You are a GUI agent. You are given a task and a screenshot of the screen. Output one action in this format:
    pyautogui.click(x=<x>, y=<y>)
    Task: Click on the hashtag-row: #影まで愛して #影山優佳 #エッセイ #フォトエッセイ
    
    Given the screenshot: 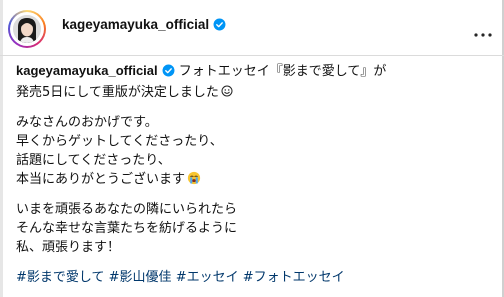 What is the action you would take?
    pyautogui.click(x=251, y=277)
    